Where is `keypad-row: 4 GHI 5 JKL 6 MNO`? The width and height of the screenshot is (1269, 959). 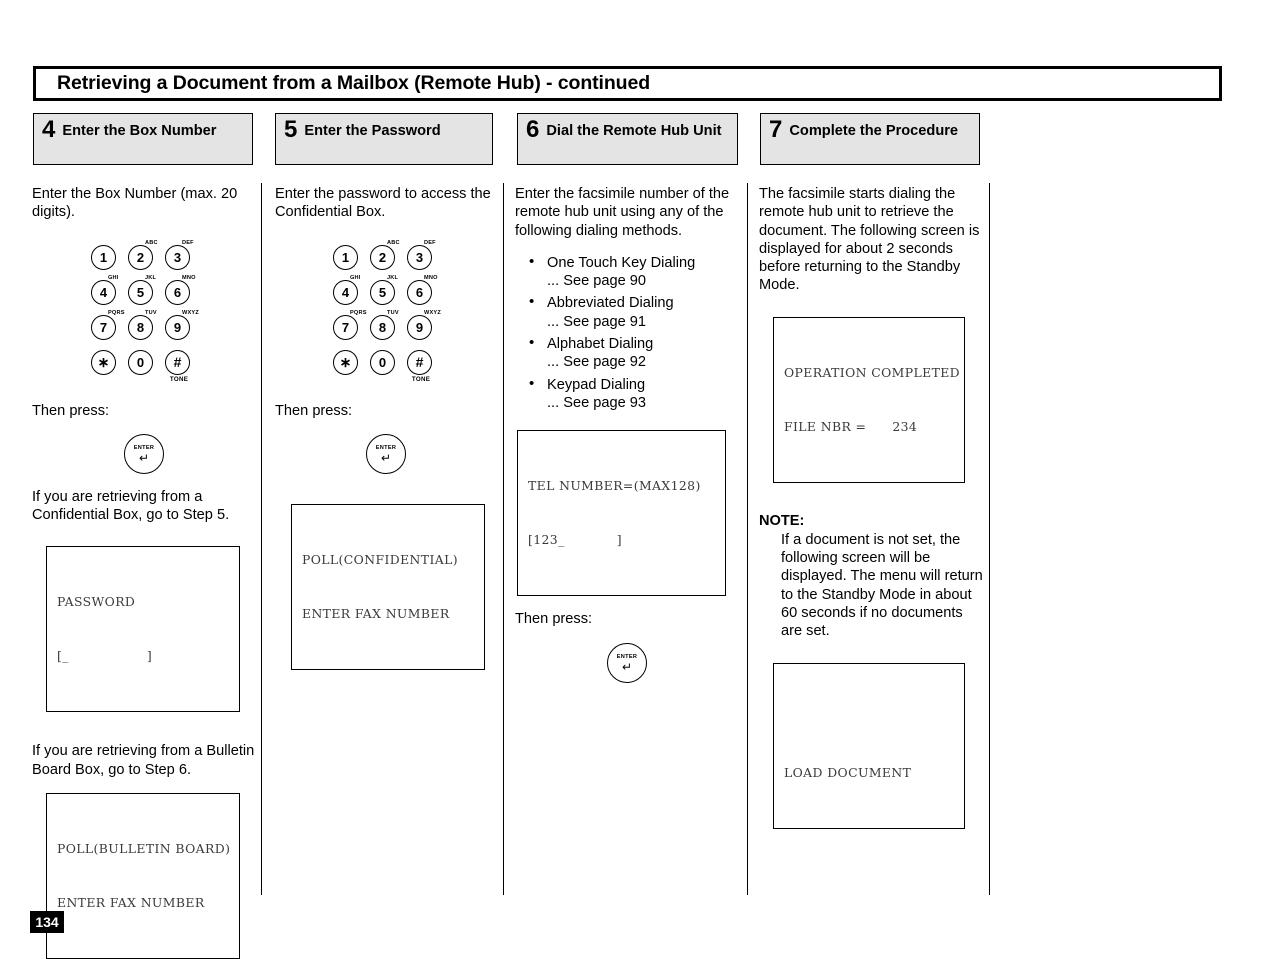 keypad-row: 4 GHI 5 JKL 6 MNO is located at coordinates (386, 292).